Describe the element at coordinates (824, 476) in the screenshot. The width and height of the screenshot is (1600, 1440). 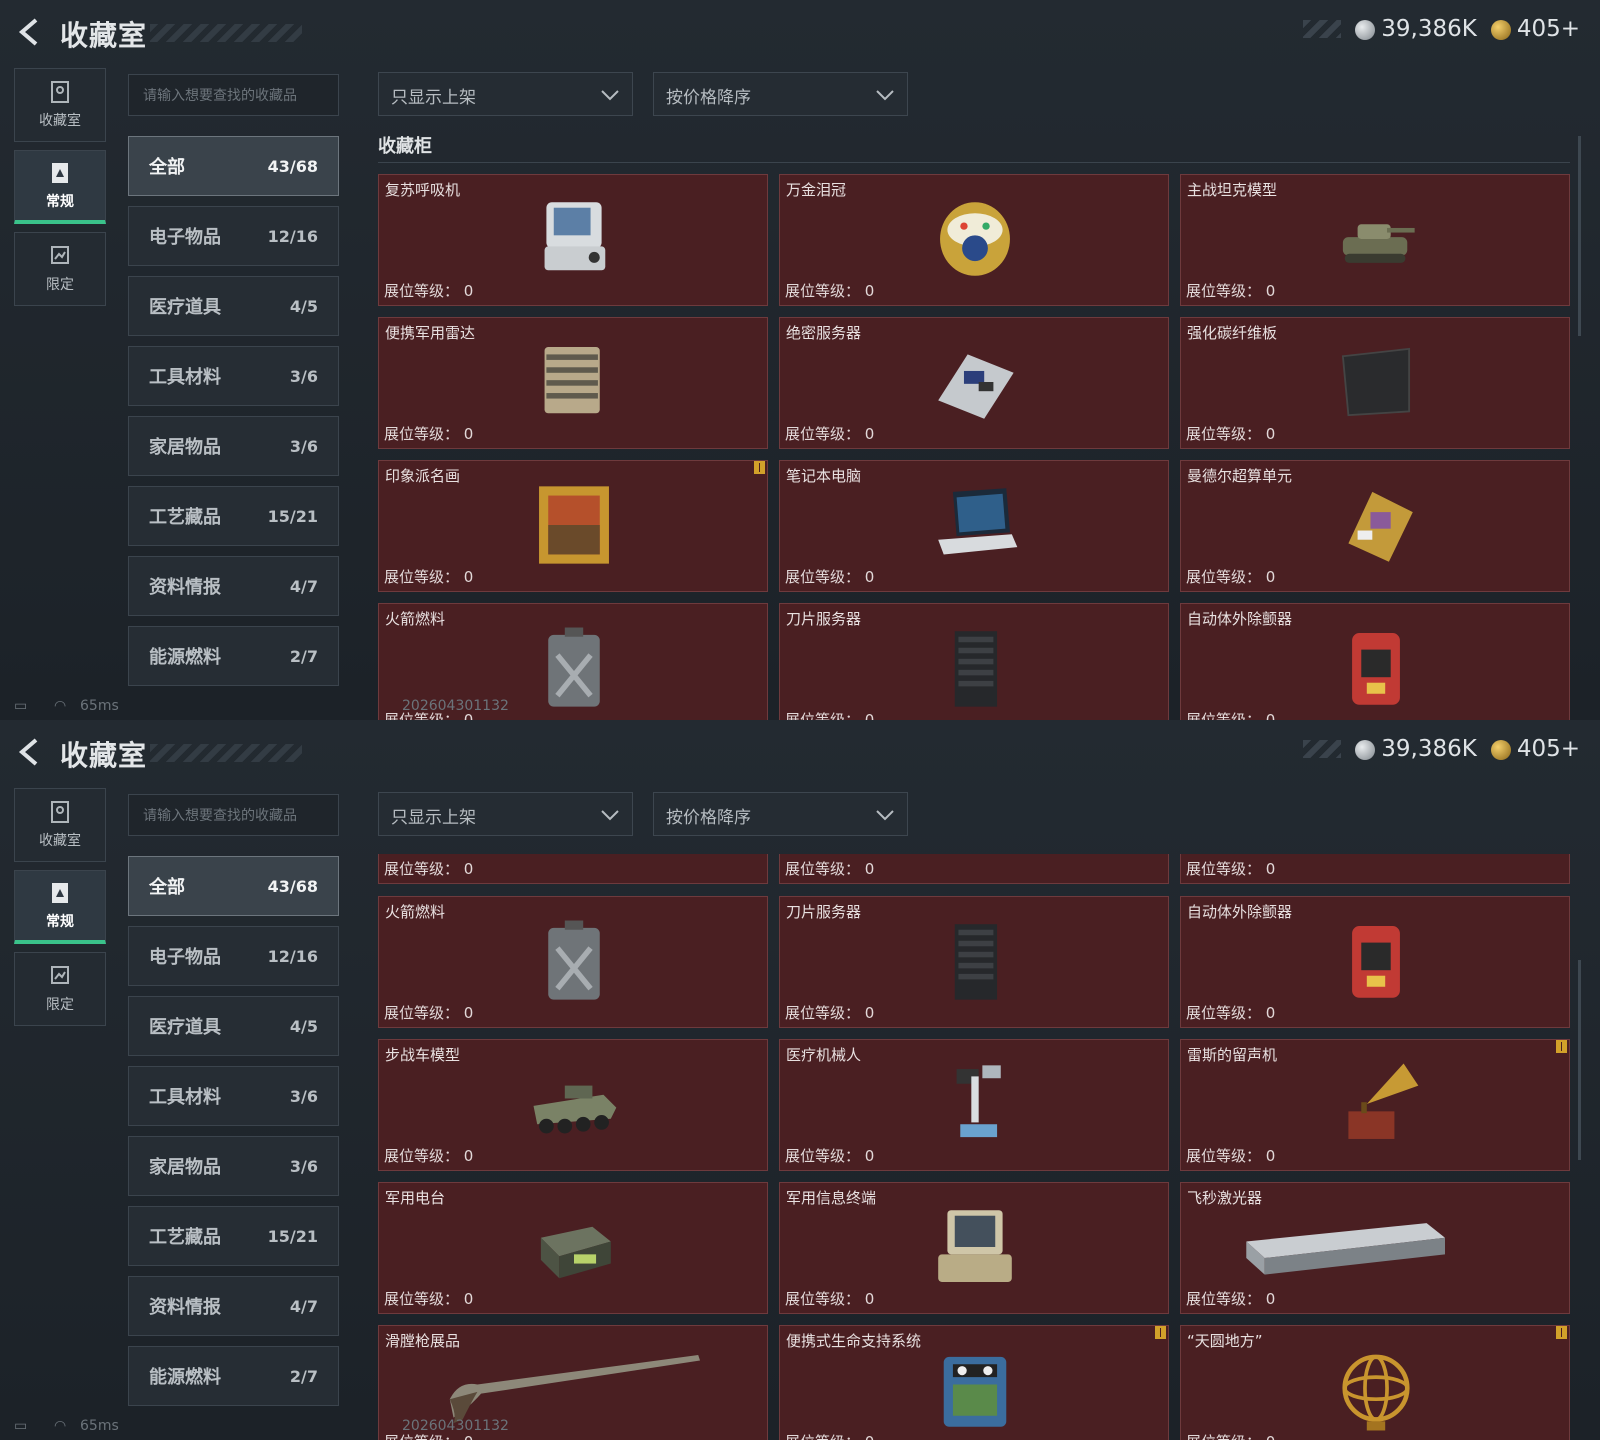
I see `item-name: 笔记本电脑` at that location.